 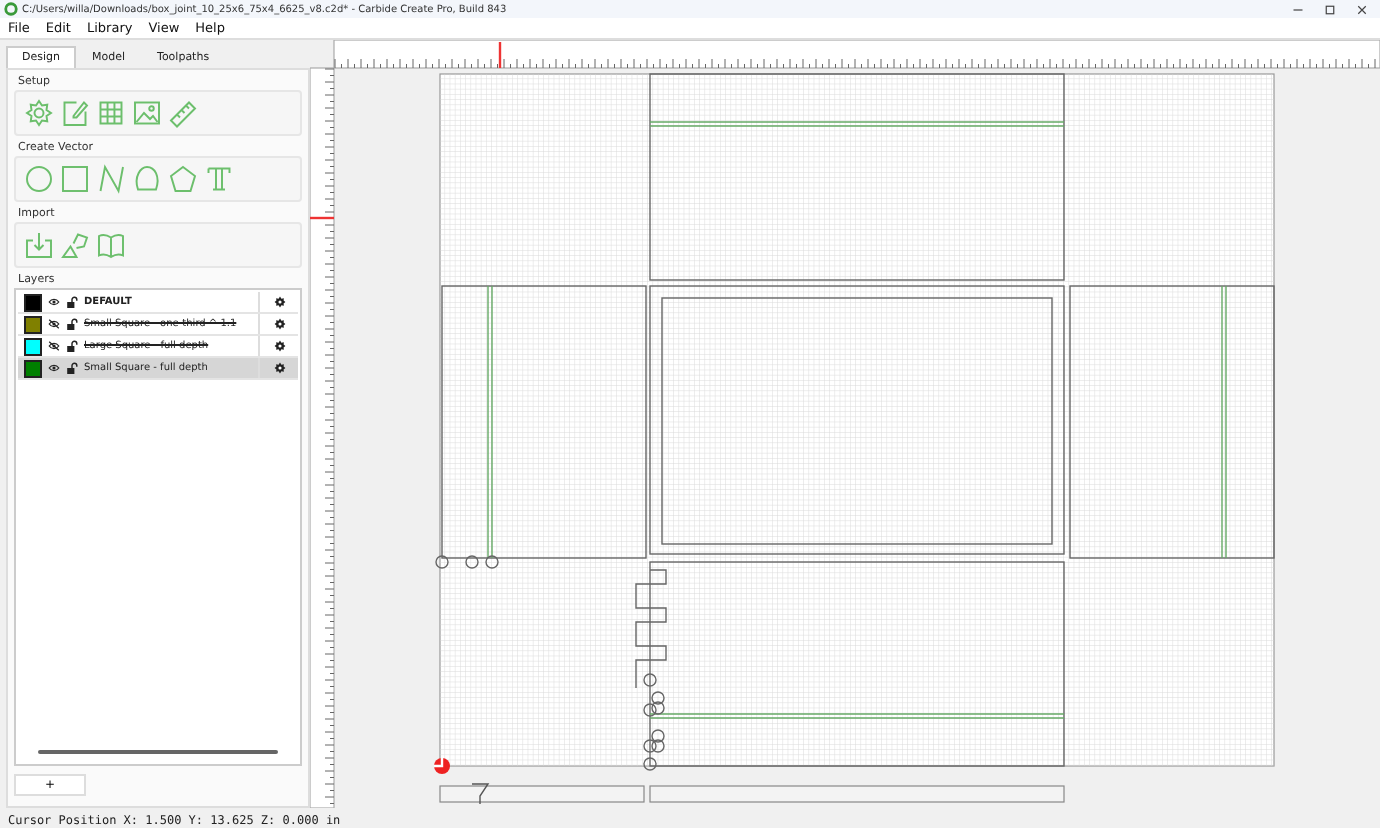 I want to click on origin-icon, so click(x=442, y=766).